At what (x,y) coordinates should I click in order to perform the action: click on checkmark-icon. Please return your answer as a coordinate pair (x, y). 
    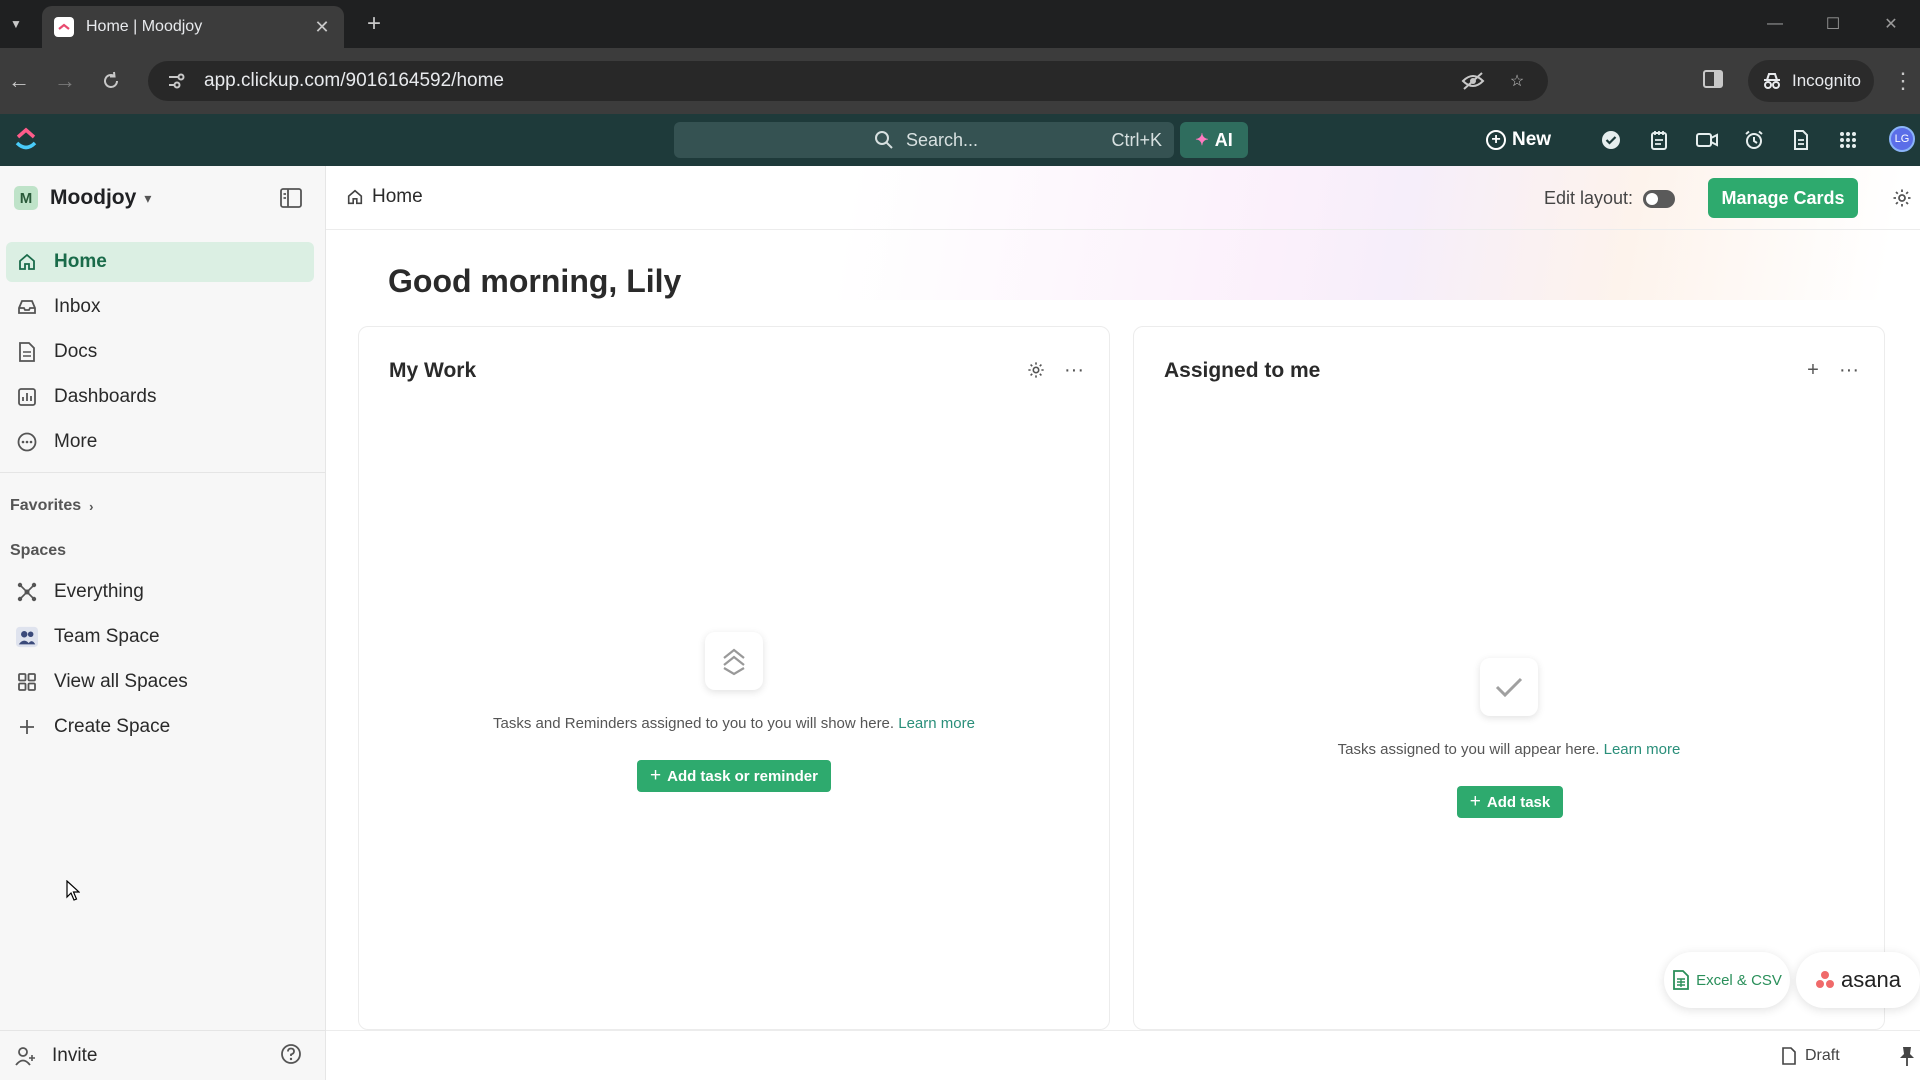
    Looking at the image, I should click on (1509, 687).